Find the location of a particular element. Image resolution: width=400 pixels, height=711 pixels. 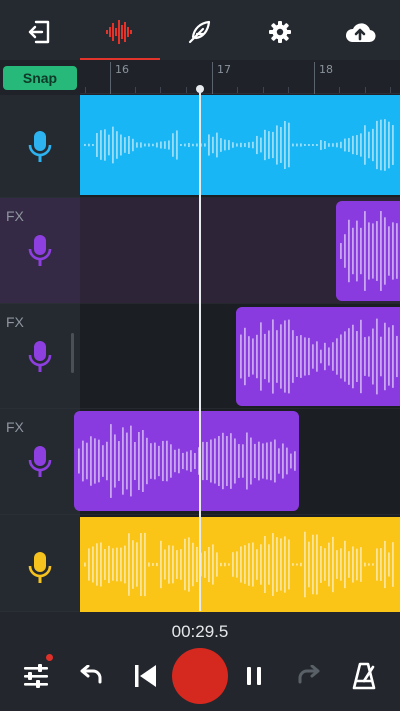

record-button is located at coordinates (200, 676).